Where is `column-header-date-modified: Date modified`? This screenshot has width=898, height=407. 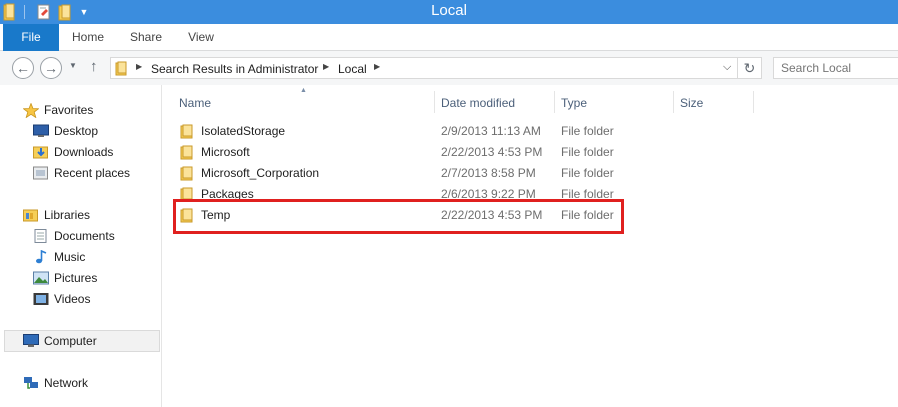 column-header-date-modified: Date modified is located at coordinates (478, 103).